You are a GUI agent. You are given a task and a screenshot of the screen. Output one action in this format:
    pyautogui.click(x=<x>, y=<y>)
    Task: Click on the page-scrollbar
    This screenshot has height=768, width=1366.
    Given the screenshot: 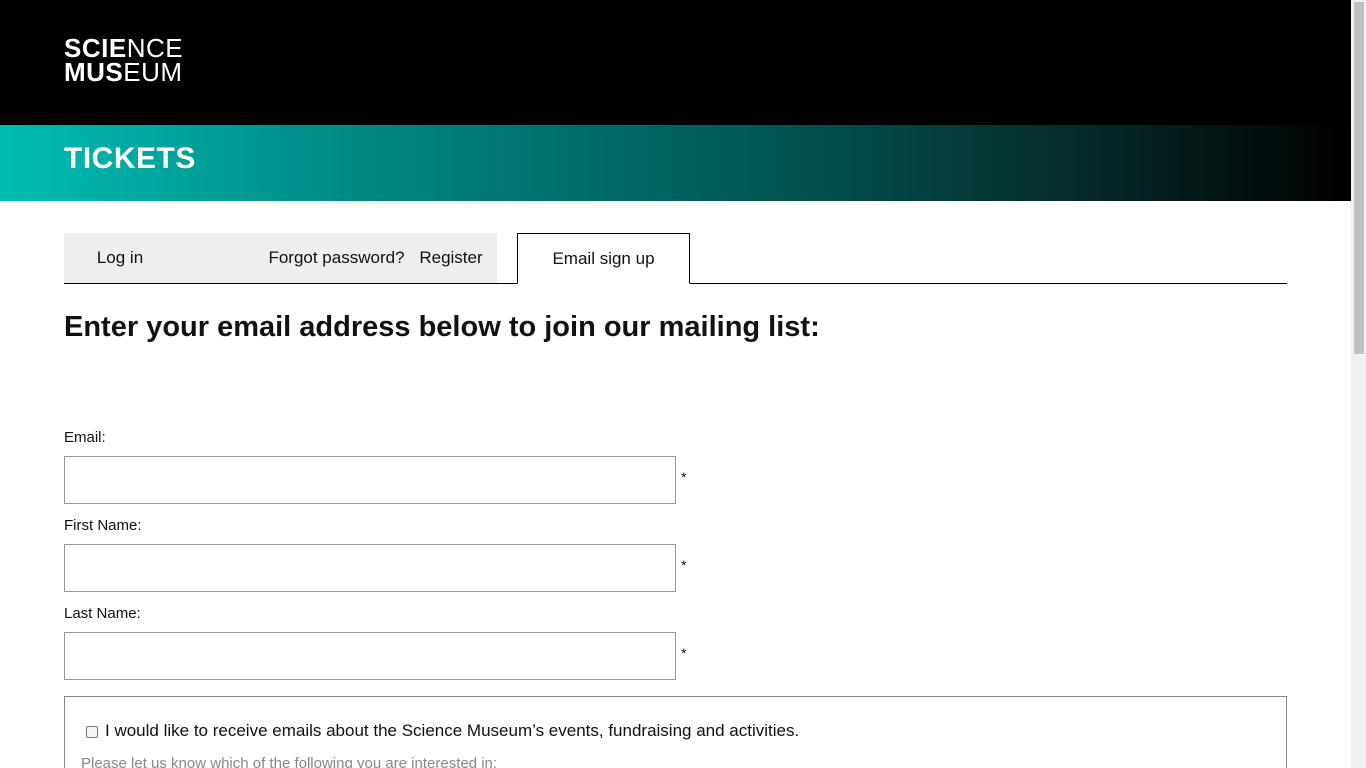 What is the action you would take?
    pyautogui.click(x=1358, y=384)
    